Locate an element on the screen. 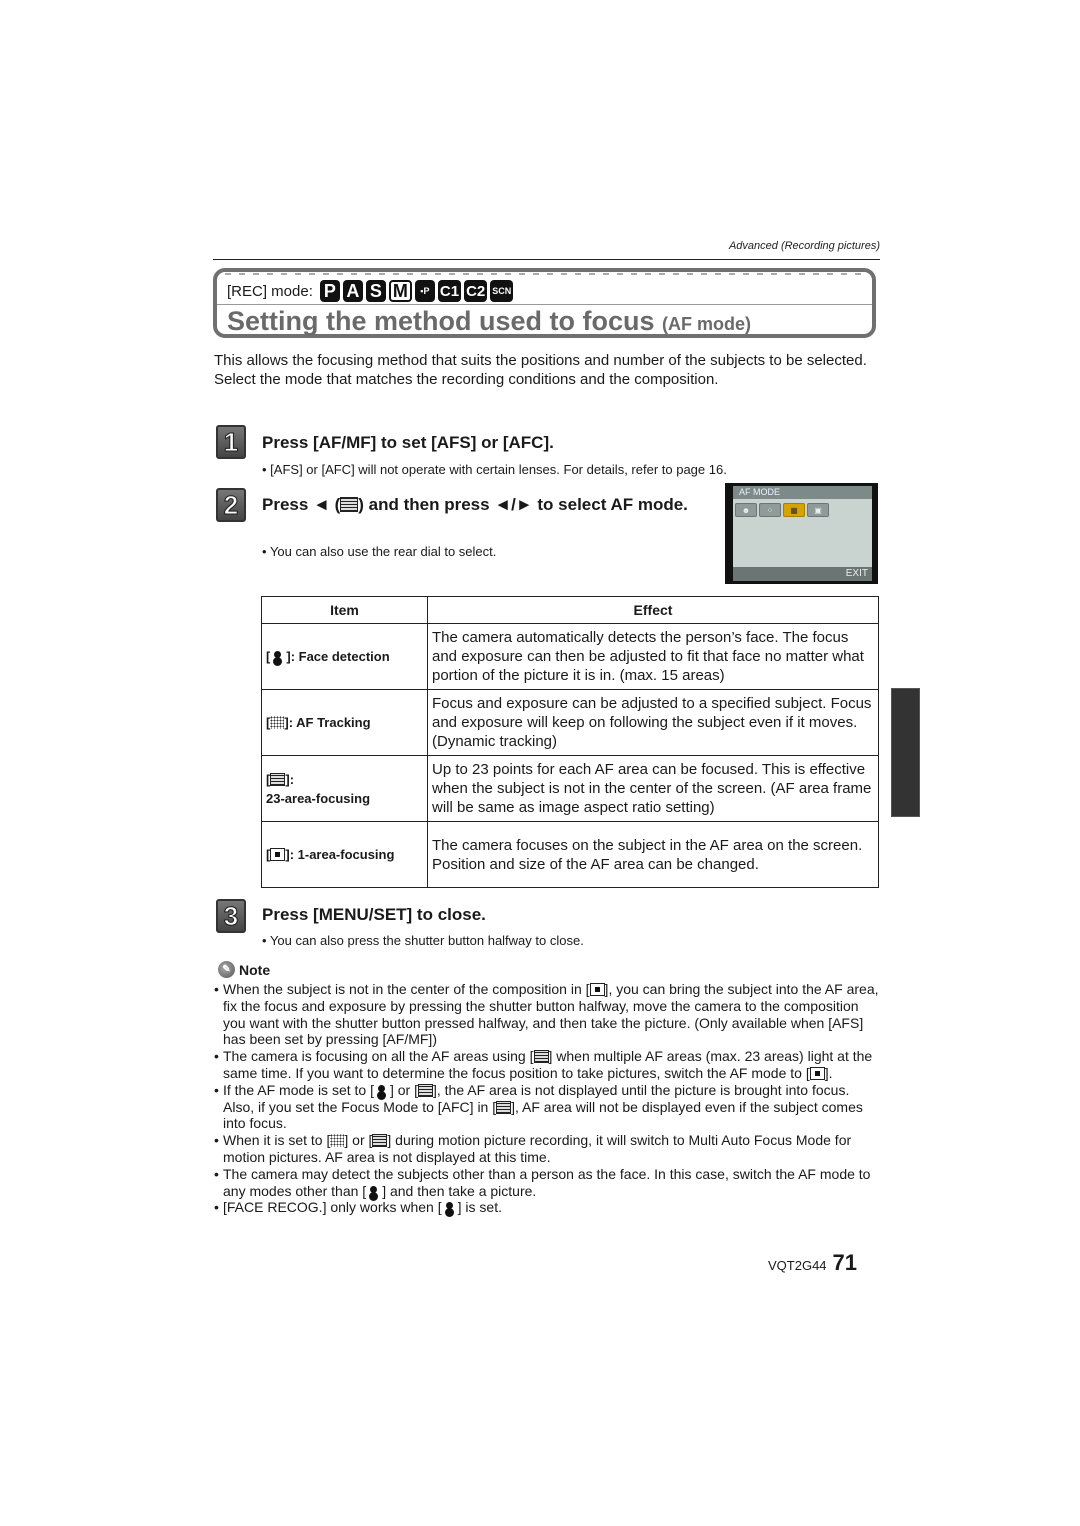 Image resolution: width=1080 pixels, height=1526 pixels. 1-area-icon: ▣ is located at coordinates (818, 510).